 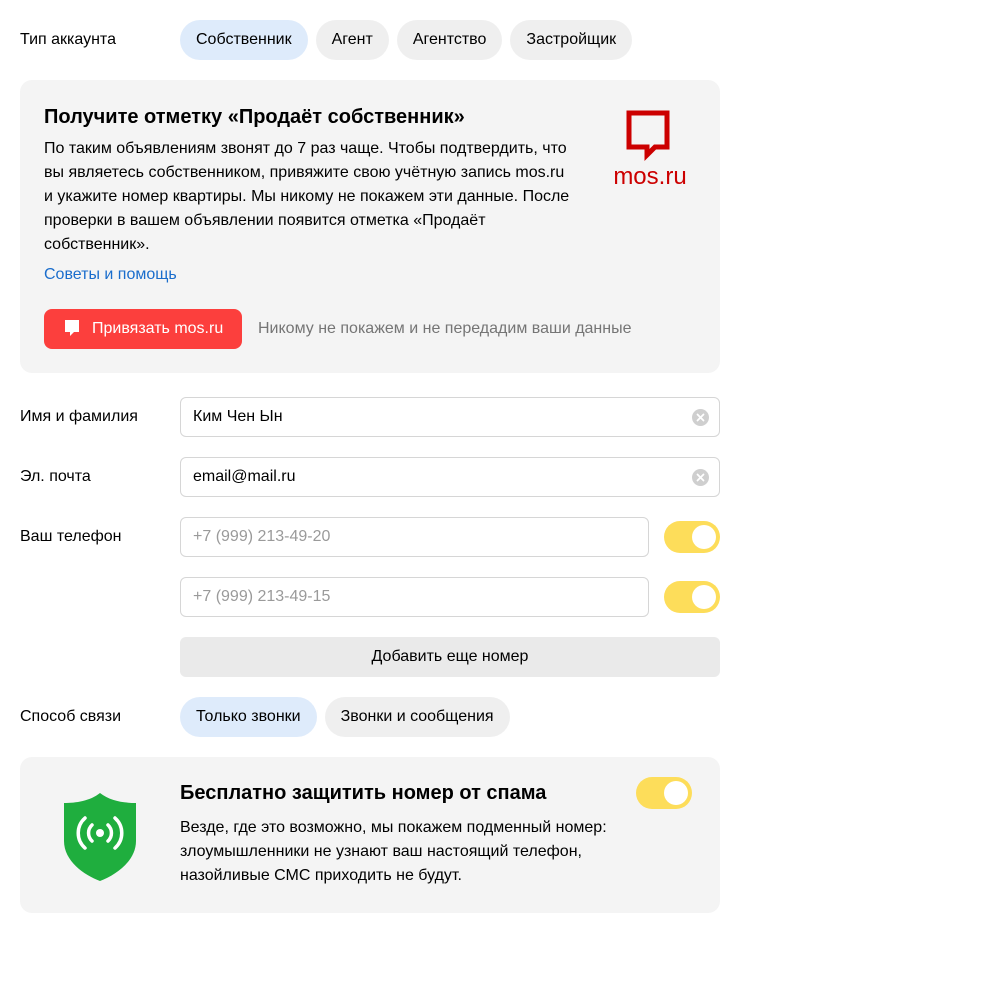 I want to click on mos-ru-small-icon, so click(x=72, y=328).